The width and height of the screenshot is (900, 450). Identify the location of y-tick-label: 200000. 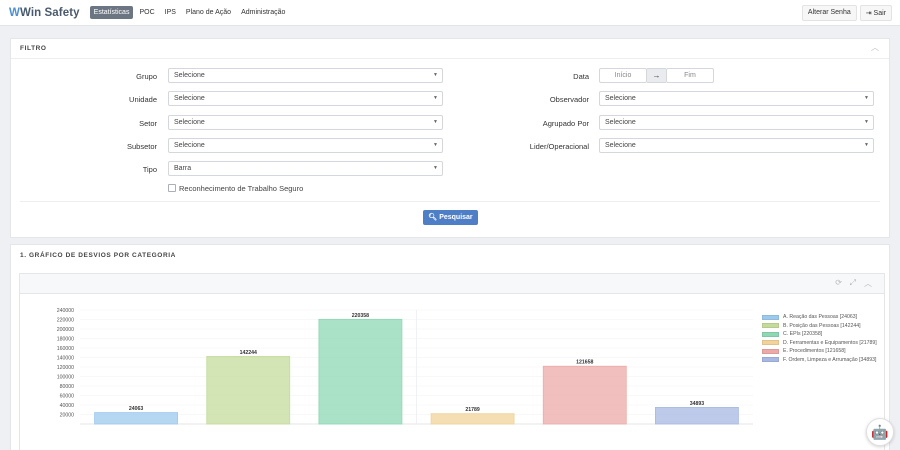
(65, 330).